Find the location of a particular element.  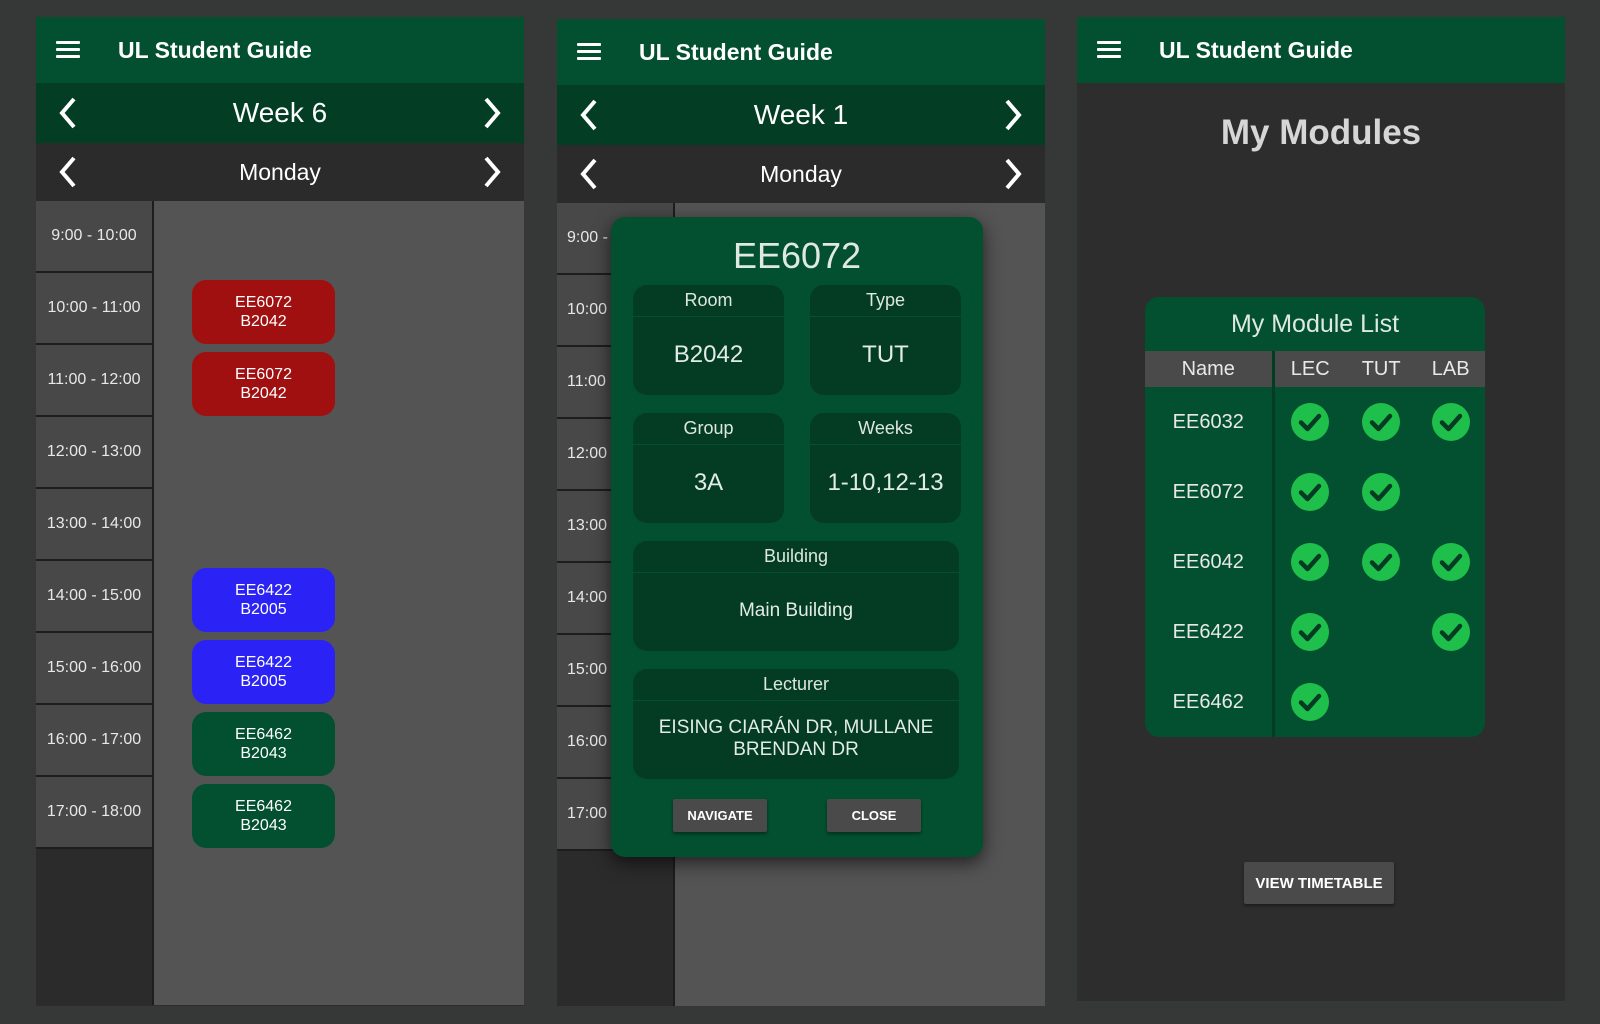

weeks-card: Weeks 1-10,12-13 is located at coordinates (885, 468).